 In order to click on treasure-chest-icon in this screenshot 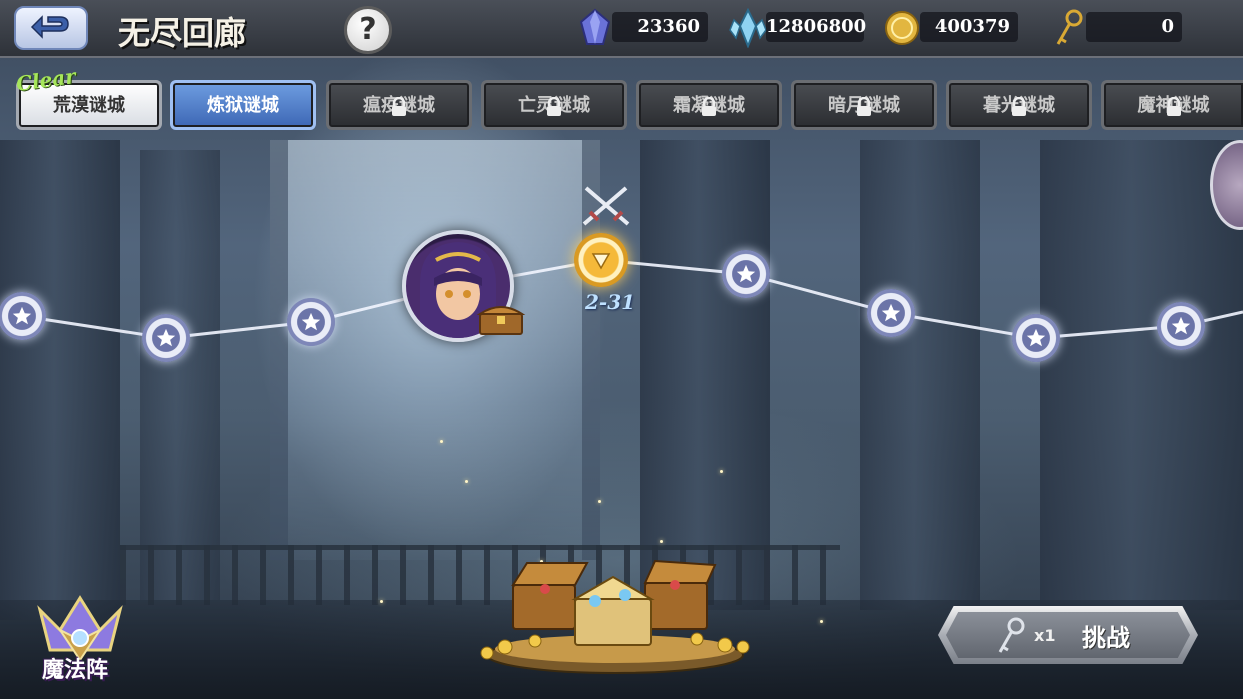, I will do `click(501, 320)`.